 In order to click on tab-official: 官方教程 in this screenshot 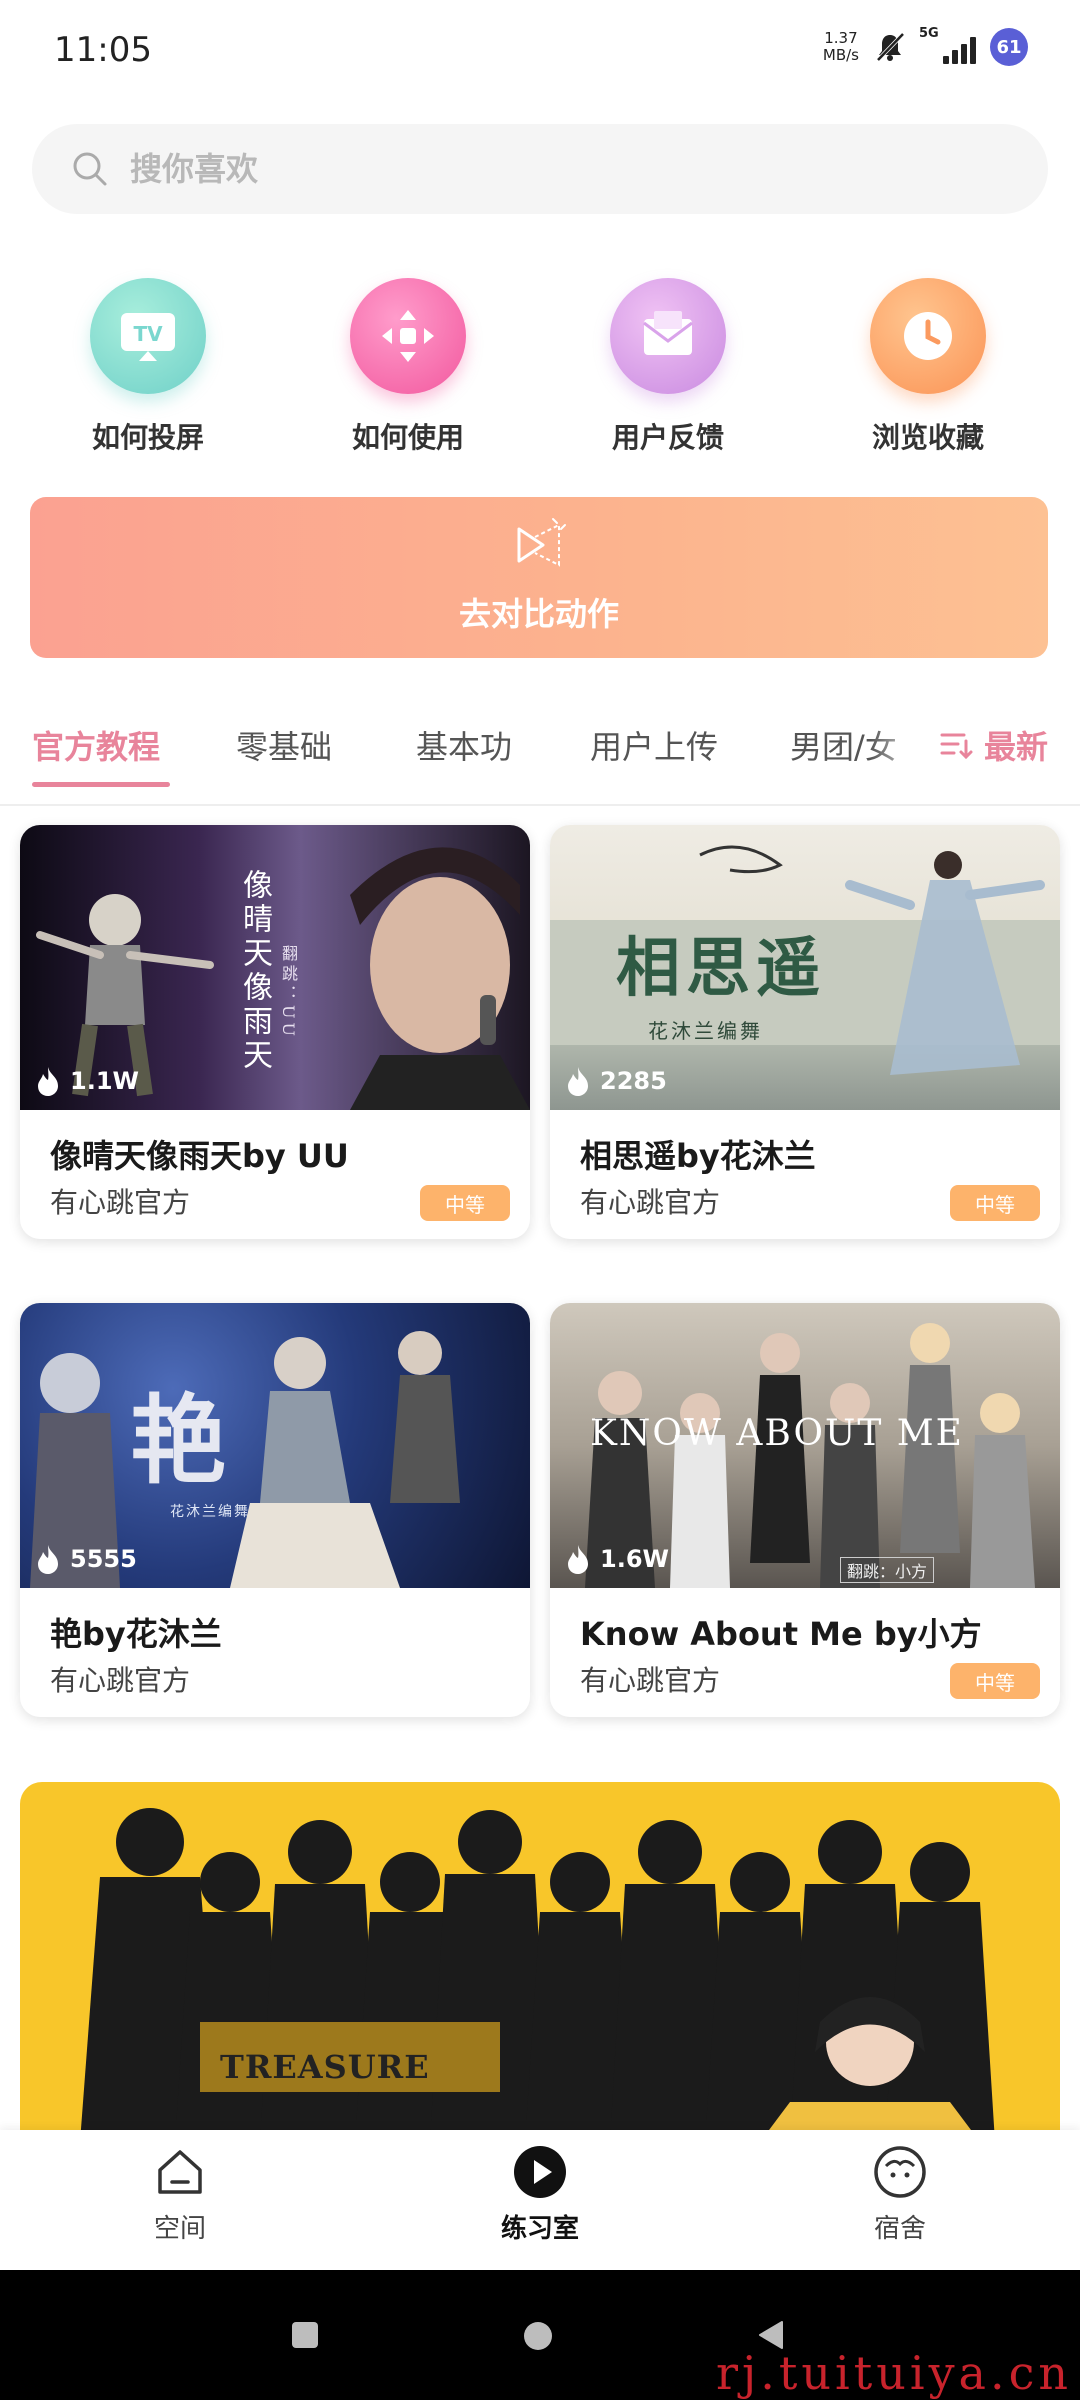, I will do `click(96, 745)`.